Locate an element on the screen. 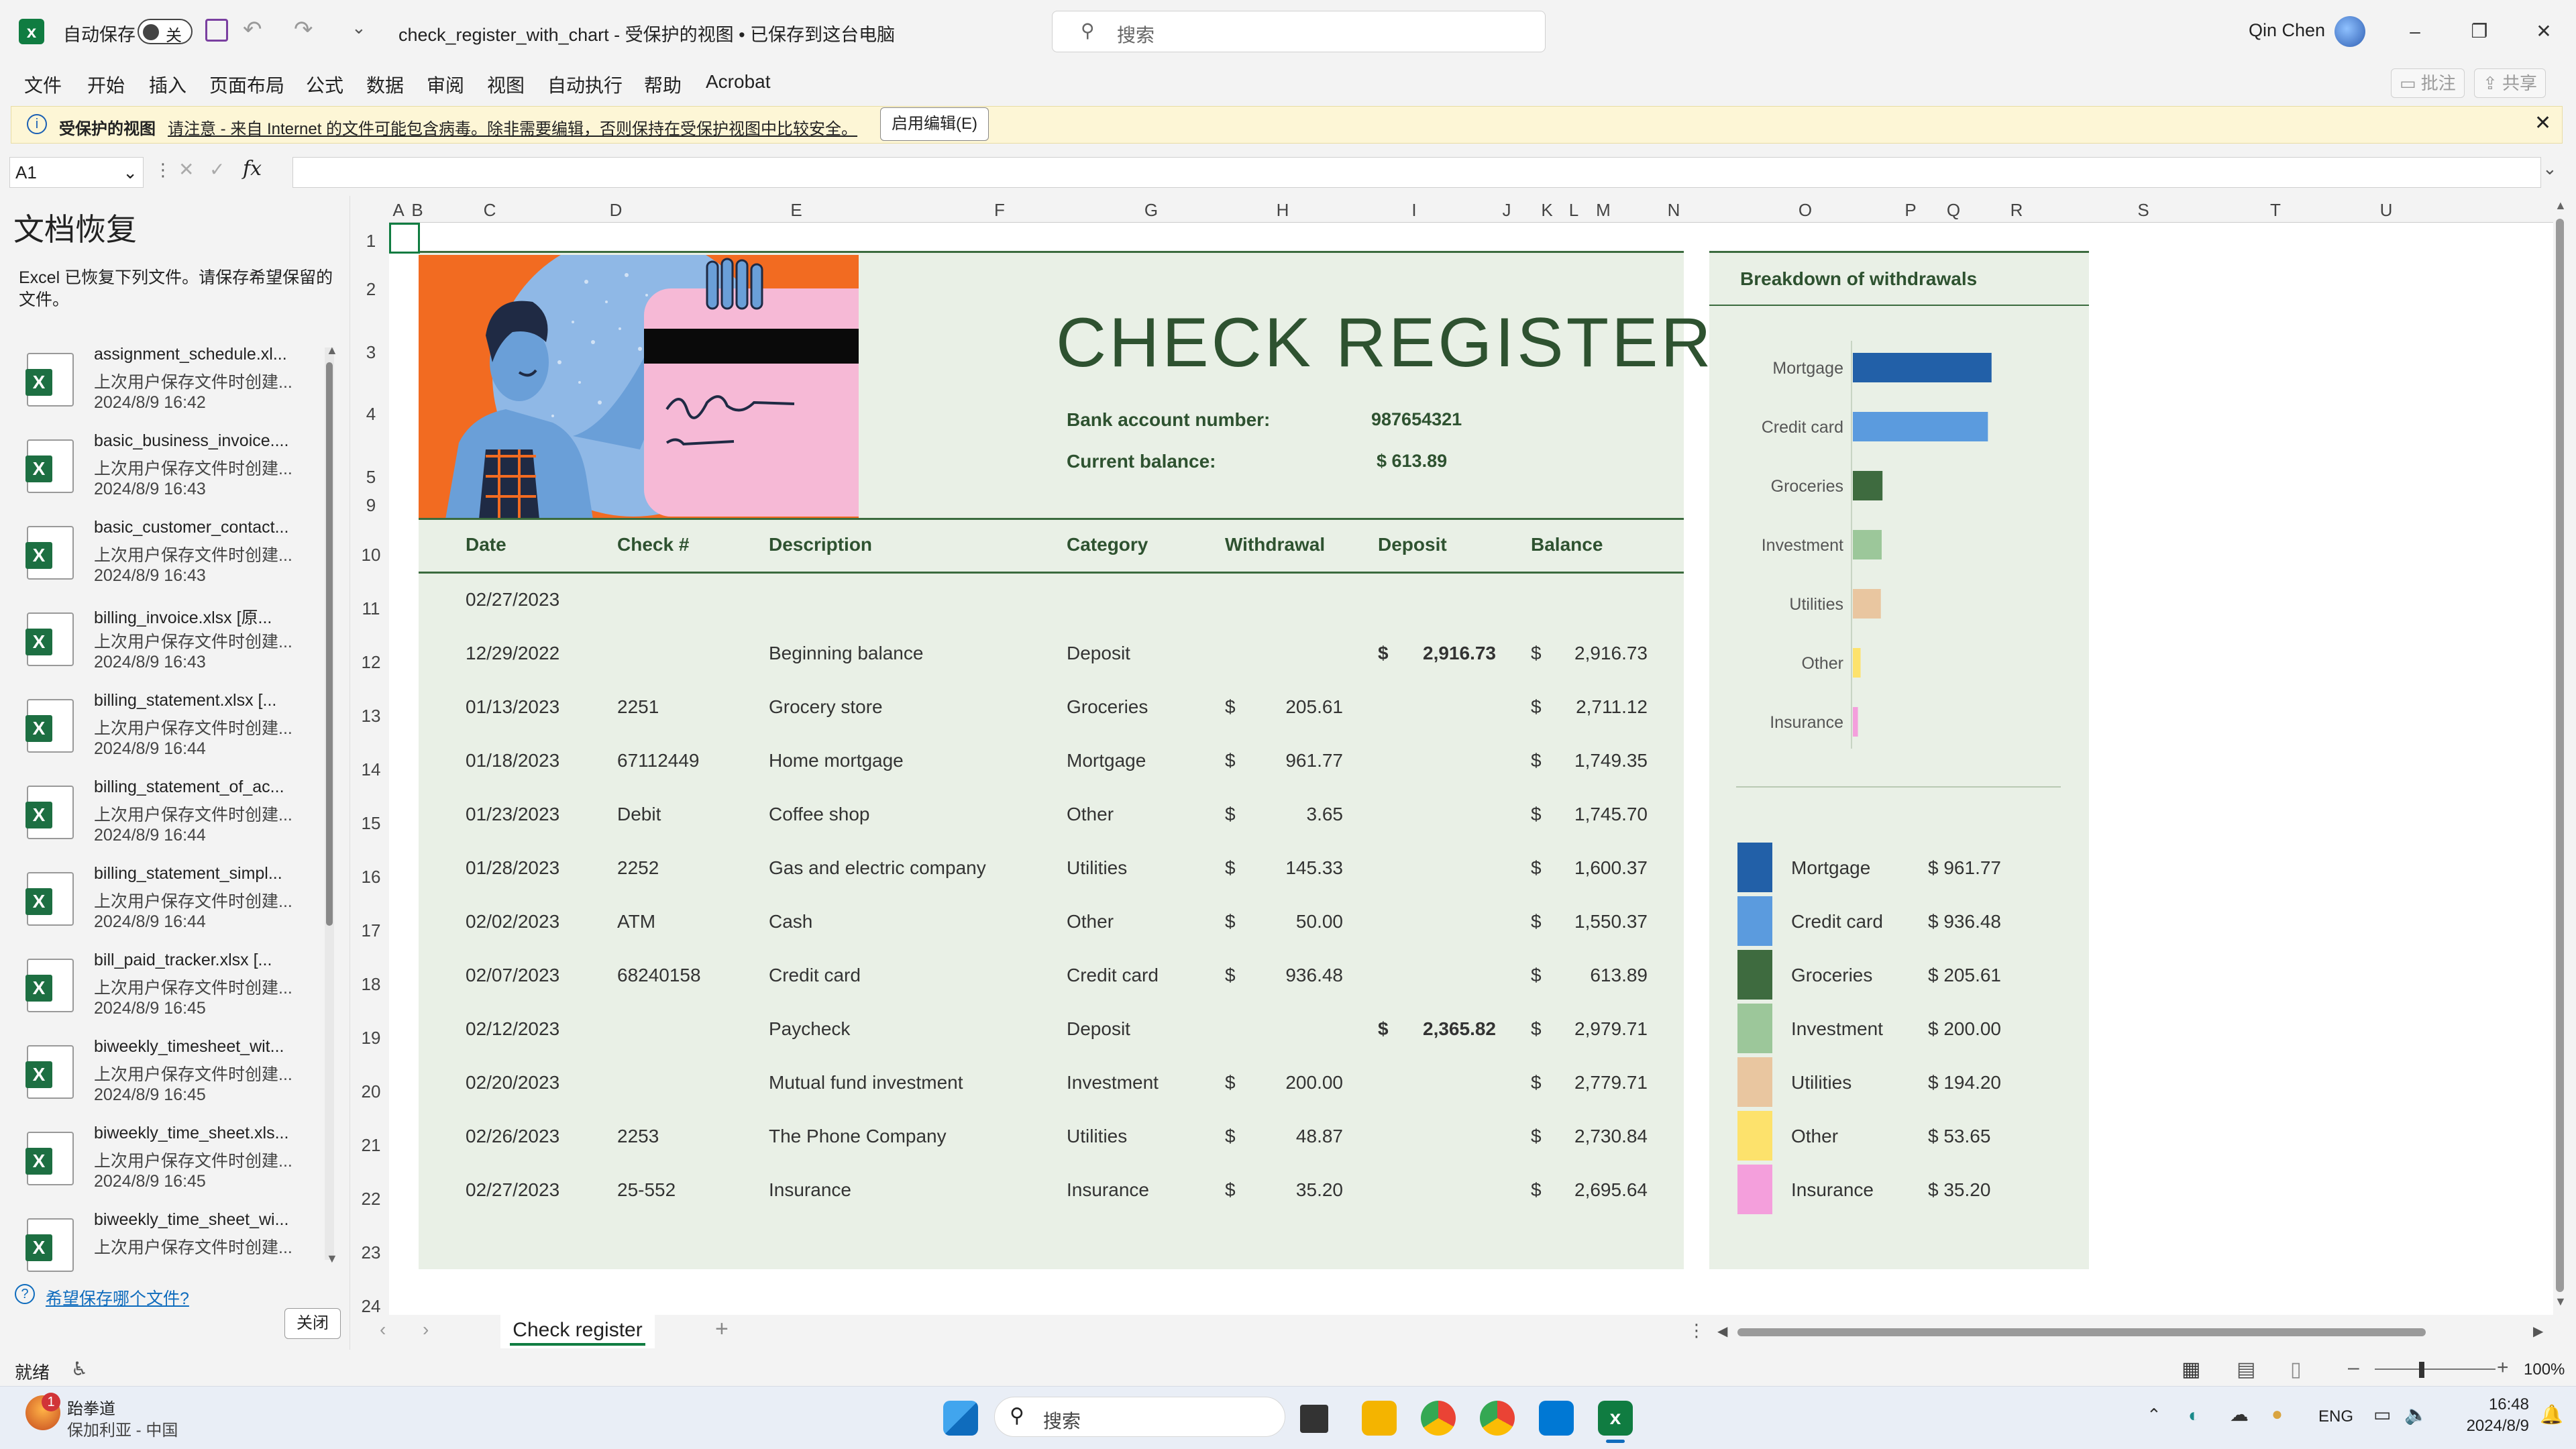  menu-review: 审阅 is located at coordinates (445, 84).